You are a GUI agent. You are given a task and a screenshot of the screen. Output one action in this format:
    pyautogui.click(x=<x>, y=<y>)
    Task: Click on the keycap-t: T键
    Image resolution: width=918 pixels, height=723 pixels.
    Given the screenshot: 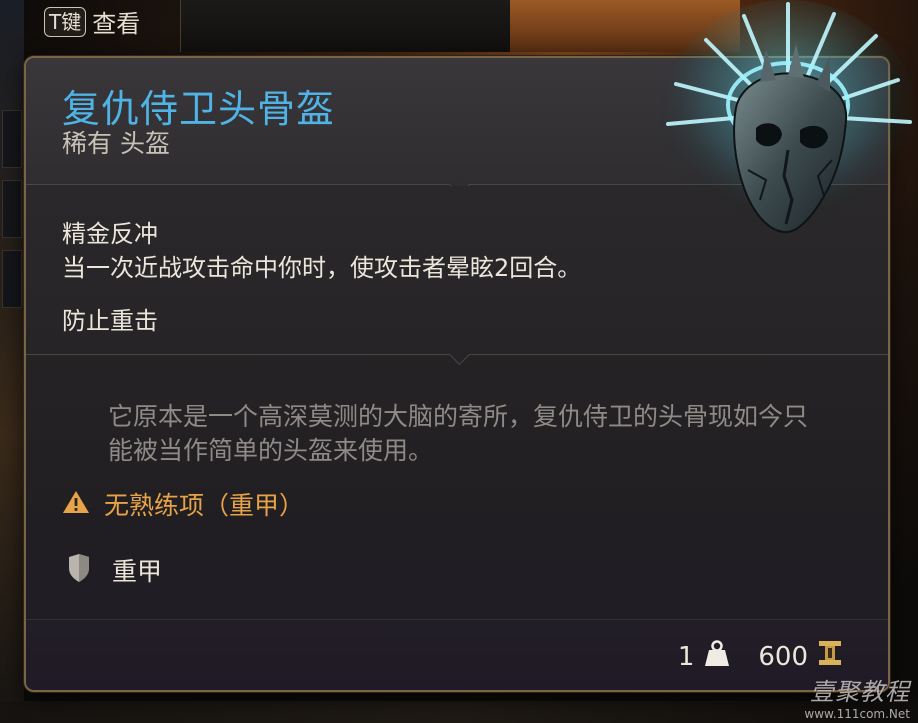 What is the action you would take?
    pyautogui.click(x=65, y=21)
    